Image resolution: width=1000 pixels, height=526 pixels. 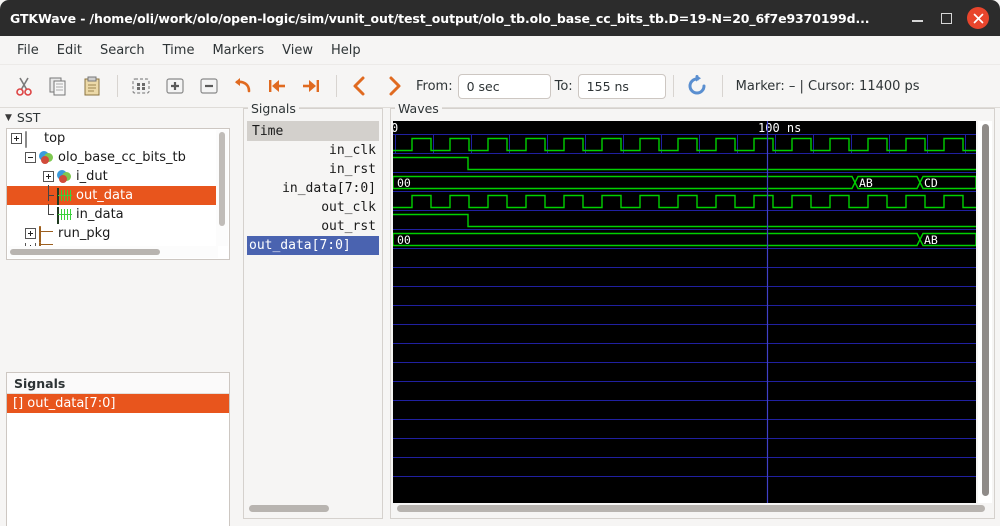 What do you see at coordinates (313, 226) in the screenshot?
I see `signal-row-out-rst: out_rst` at bounding box center [313, 226].